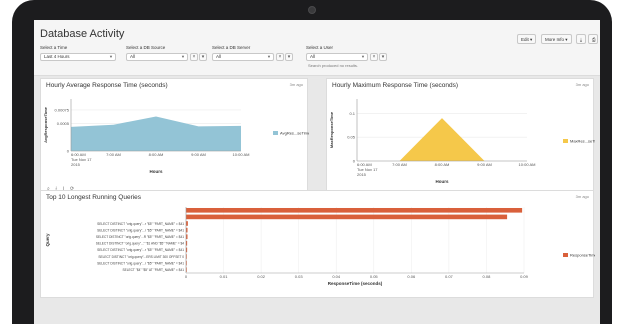  I want to click on panel-title: Hourly Average Response Time (seconds), so click(107, 85).